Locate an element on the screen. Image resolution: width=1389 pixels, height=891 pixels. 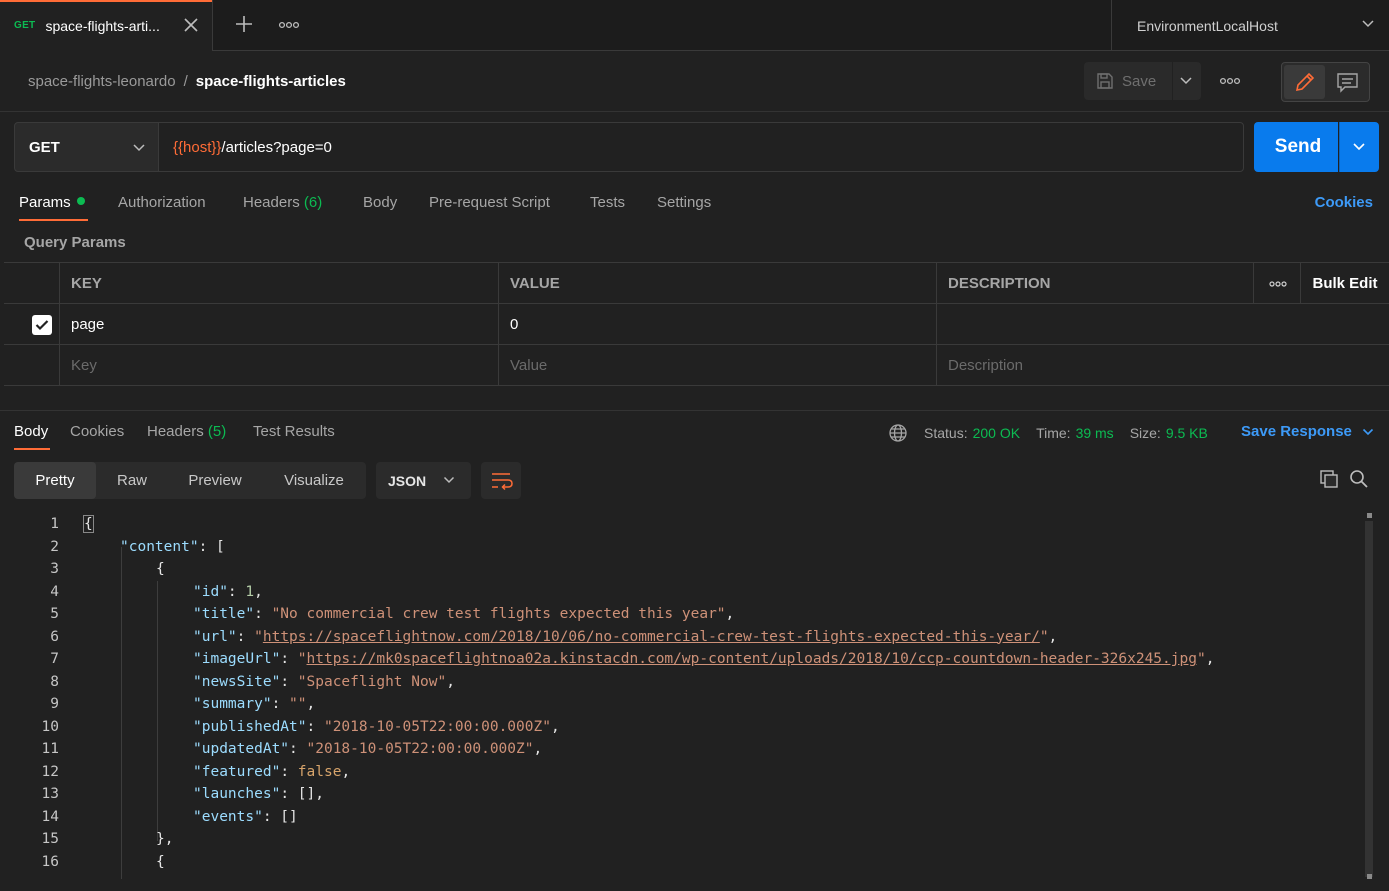
json-number: 1 is located at coordinates (250, 591).